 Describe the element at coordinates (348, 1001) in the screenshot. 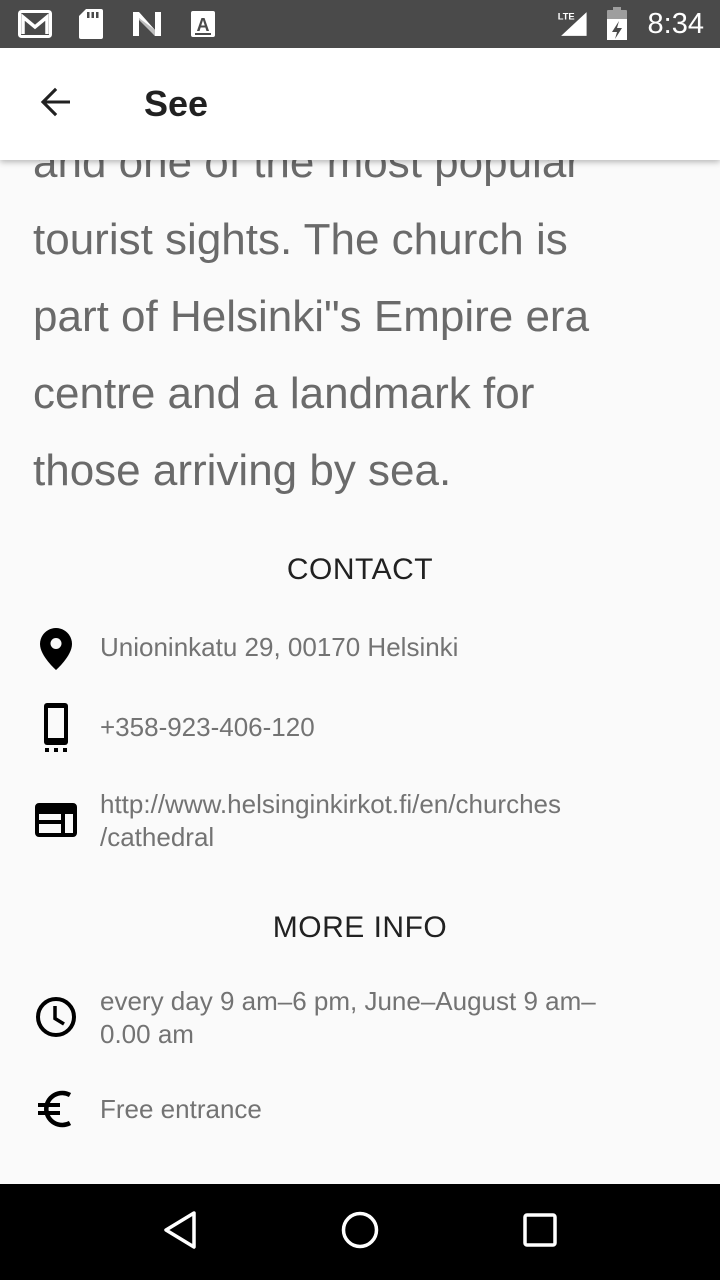

I see `hours-line: every day 9 am–6 pm, June–August 9 am–` at that location.